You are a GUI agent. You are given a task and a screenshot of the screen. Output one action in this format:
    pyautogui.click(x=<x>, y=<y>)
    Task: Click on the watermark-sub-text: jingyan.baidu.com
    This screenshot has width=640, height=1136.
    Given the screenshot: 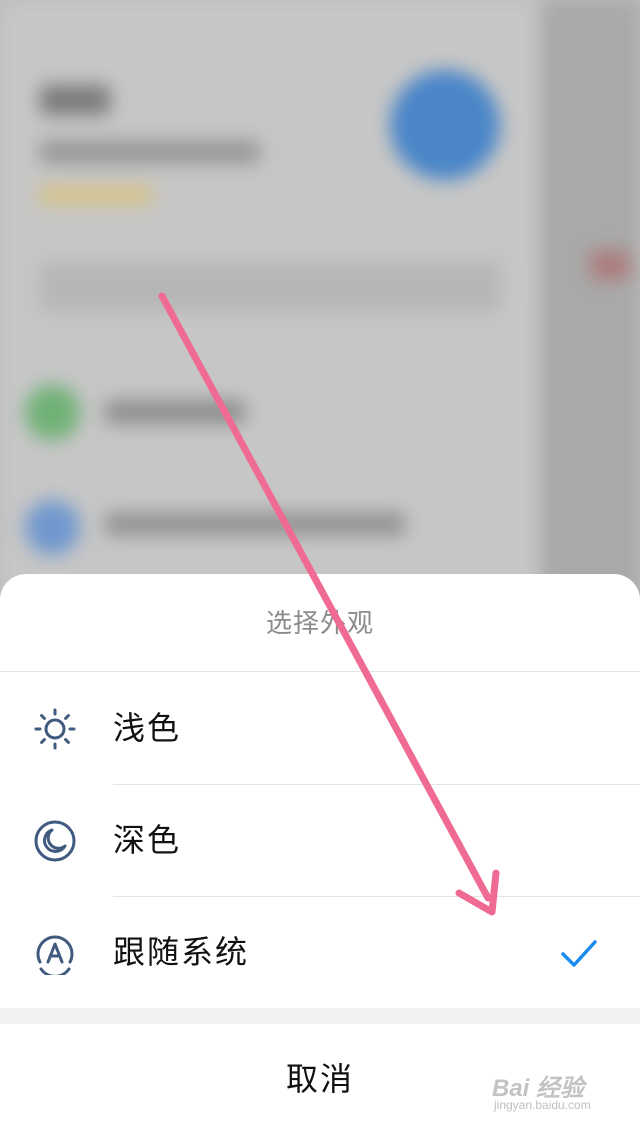 What is the action you would take?
    pyautogui.click(x=542, y=1105)
    